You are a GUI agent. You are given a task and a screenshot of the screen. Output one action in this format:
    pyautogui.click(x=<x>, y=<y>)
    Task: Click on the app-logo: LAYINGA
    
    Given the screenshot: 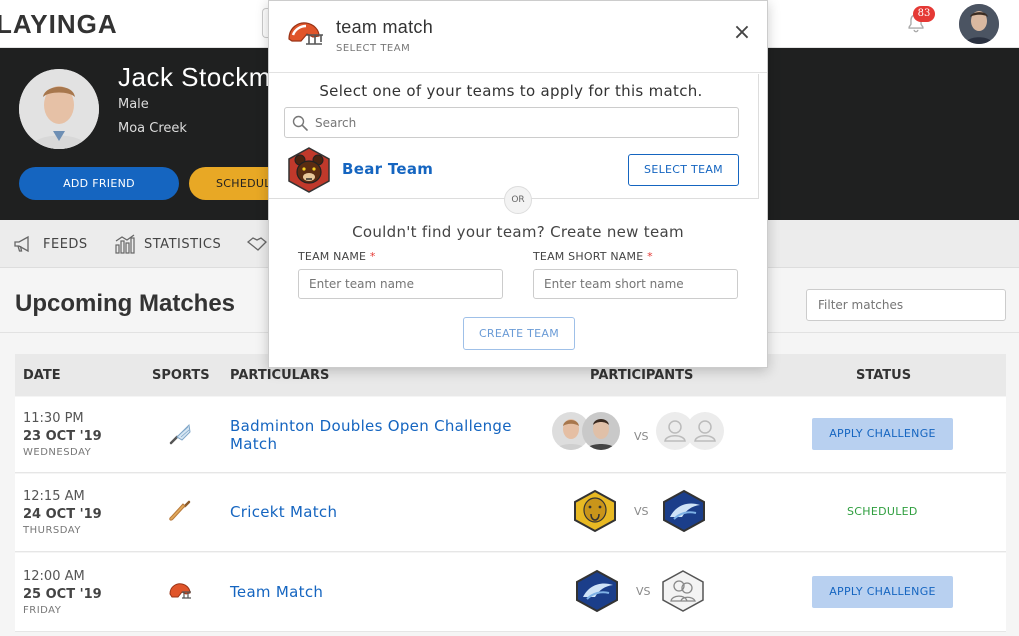 What is the action you would take?
    pyautogui.click(x=59, y=24)
    